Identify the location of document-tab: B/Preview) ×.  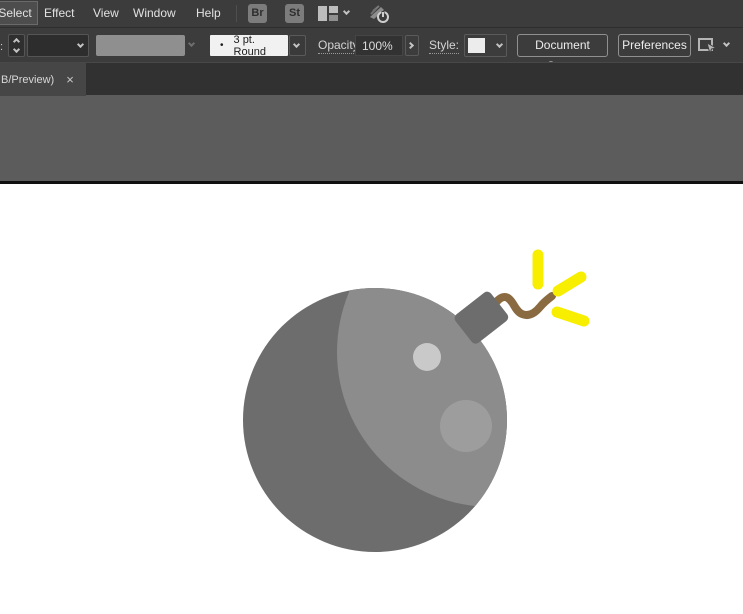
(43, 79).